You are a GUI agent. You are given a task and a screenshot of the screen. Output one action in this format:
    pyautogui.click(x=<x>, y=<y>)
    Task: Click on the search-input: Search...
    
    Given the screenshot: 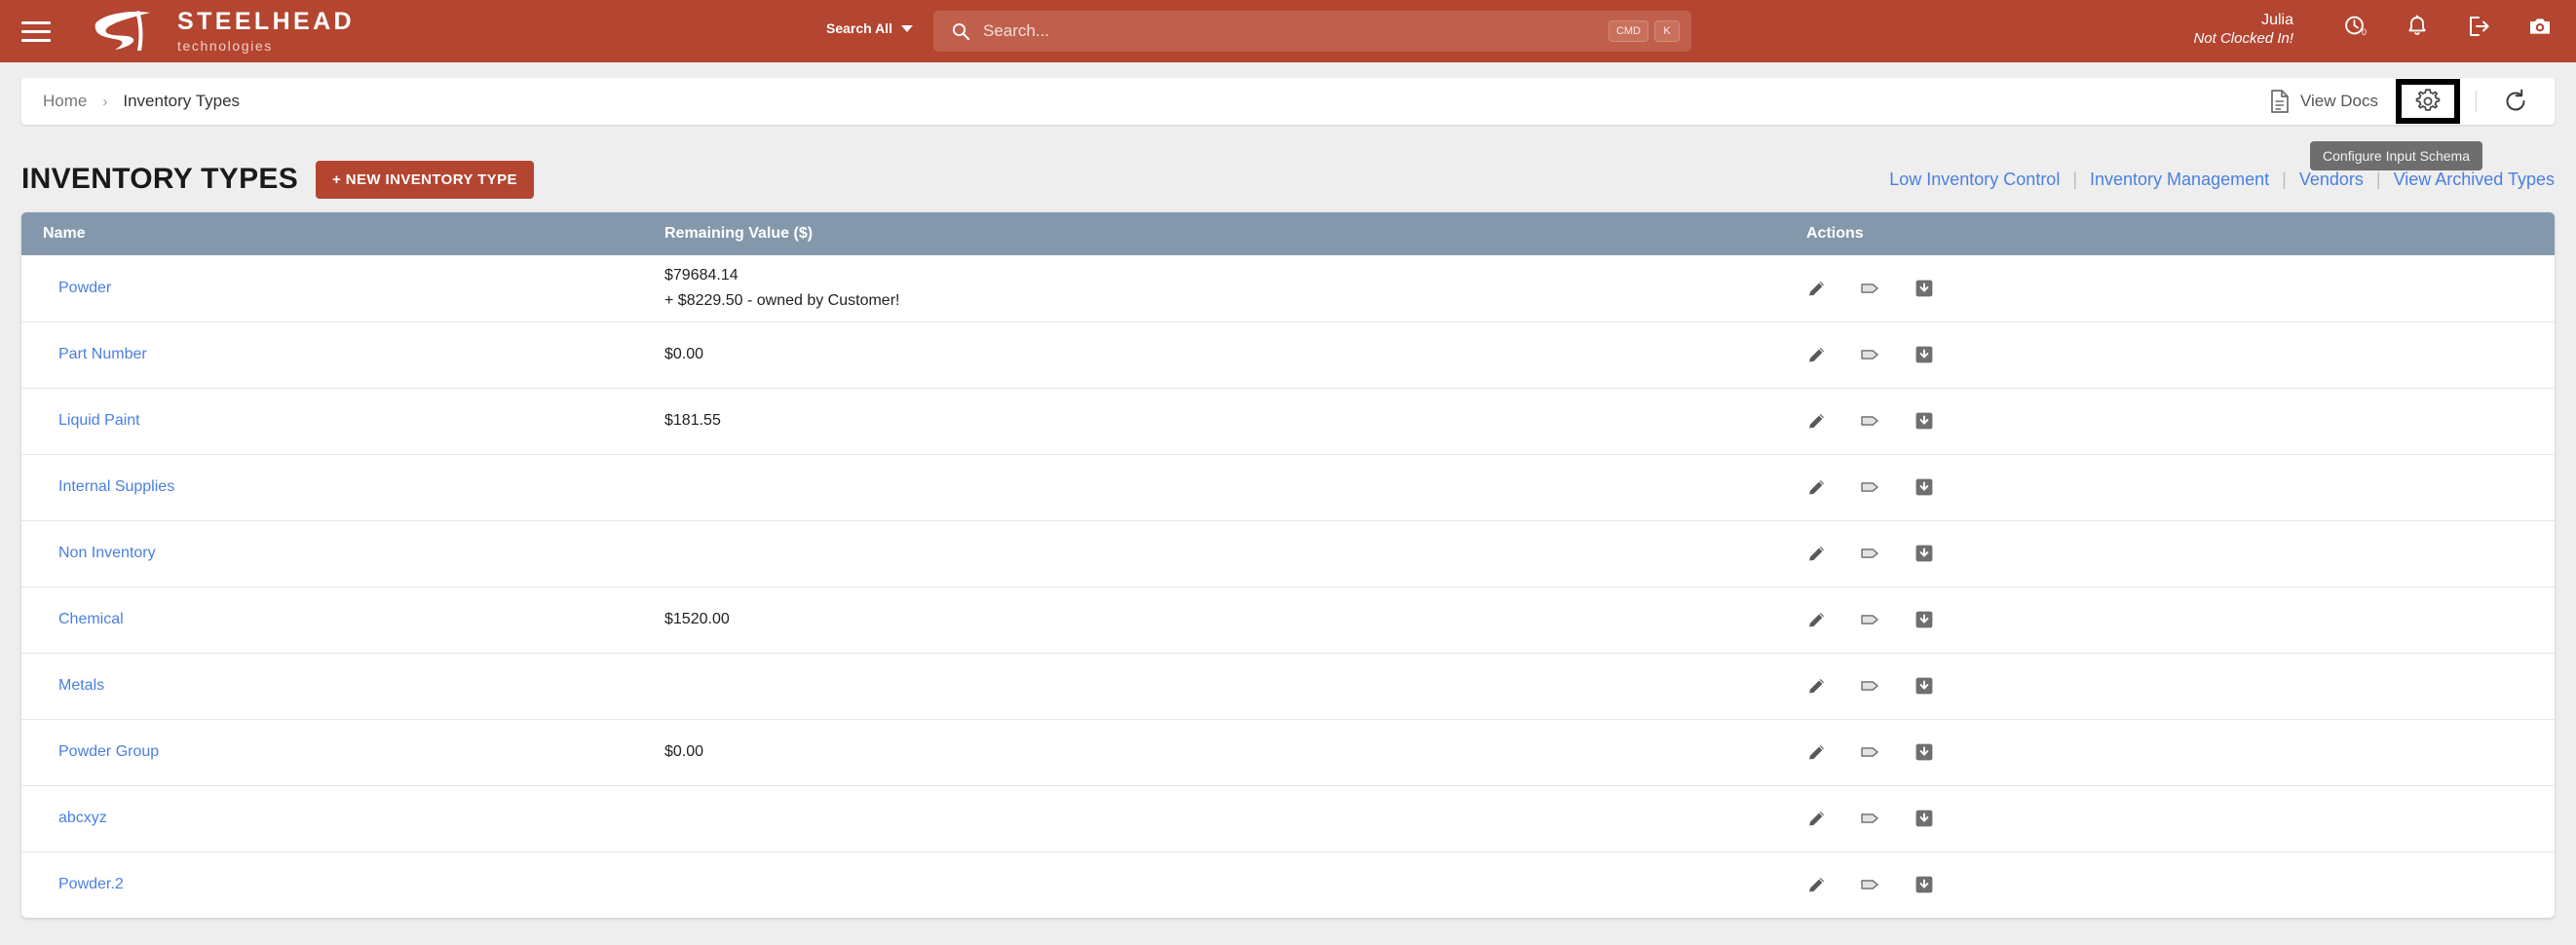 What is the action you would take?
    pyautogui.click(x=1296, y=31)
    